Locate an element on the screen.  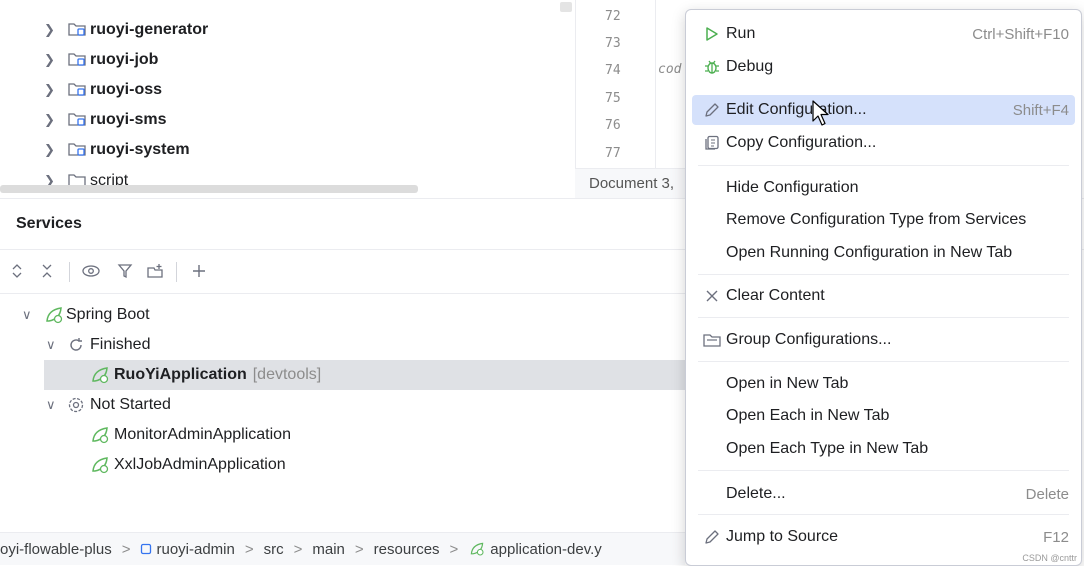
service-app-ruoyiapplication: RuoYiApplication [devtools] is located at coordinates (364, 375).